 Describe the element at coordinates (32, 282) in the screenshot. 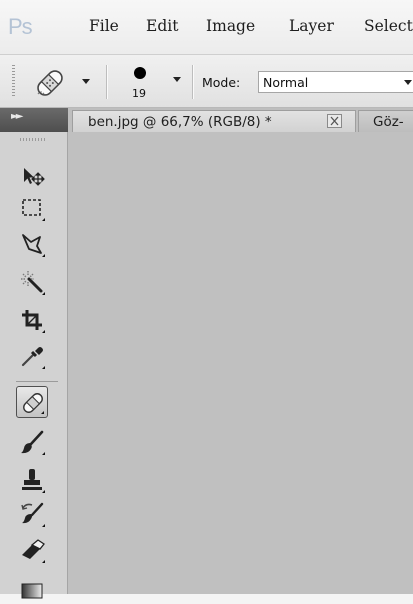

I see `tool-magic-wand` at that location.